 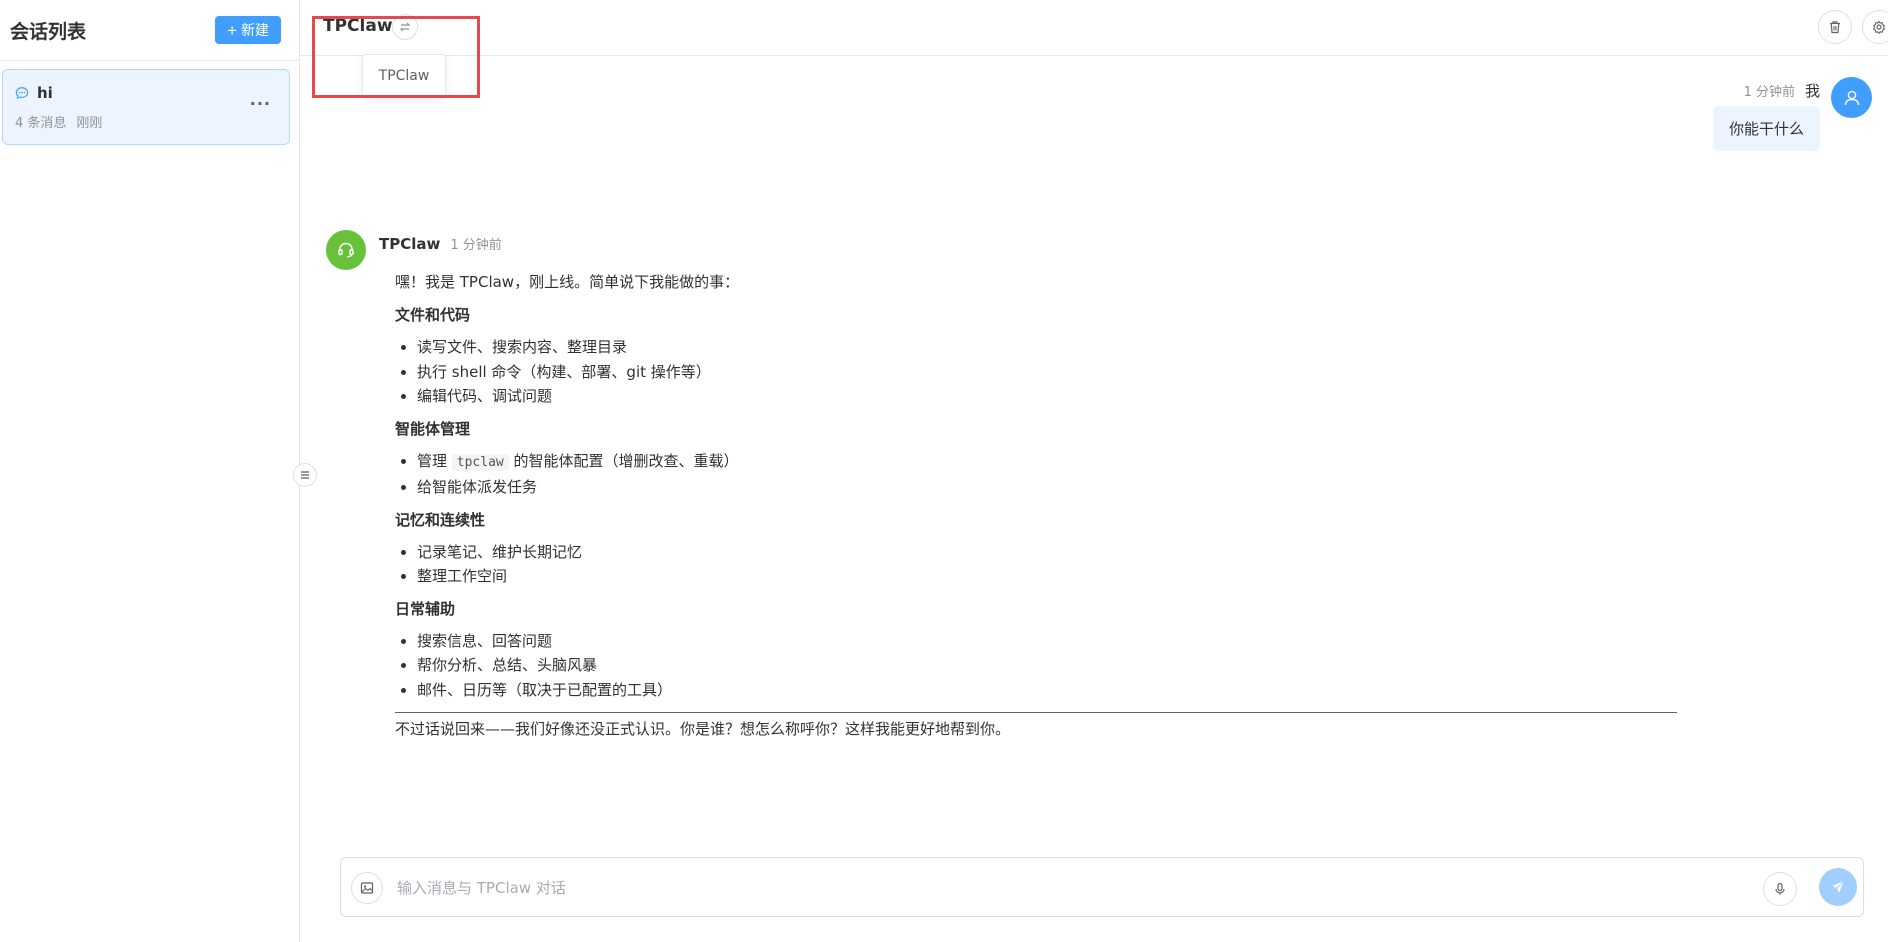 What do you see at coordinates (146, 121) in the screenshot?
I see `session-meta: 4 条消息 刚刚` at bounding box center [146, 121].